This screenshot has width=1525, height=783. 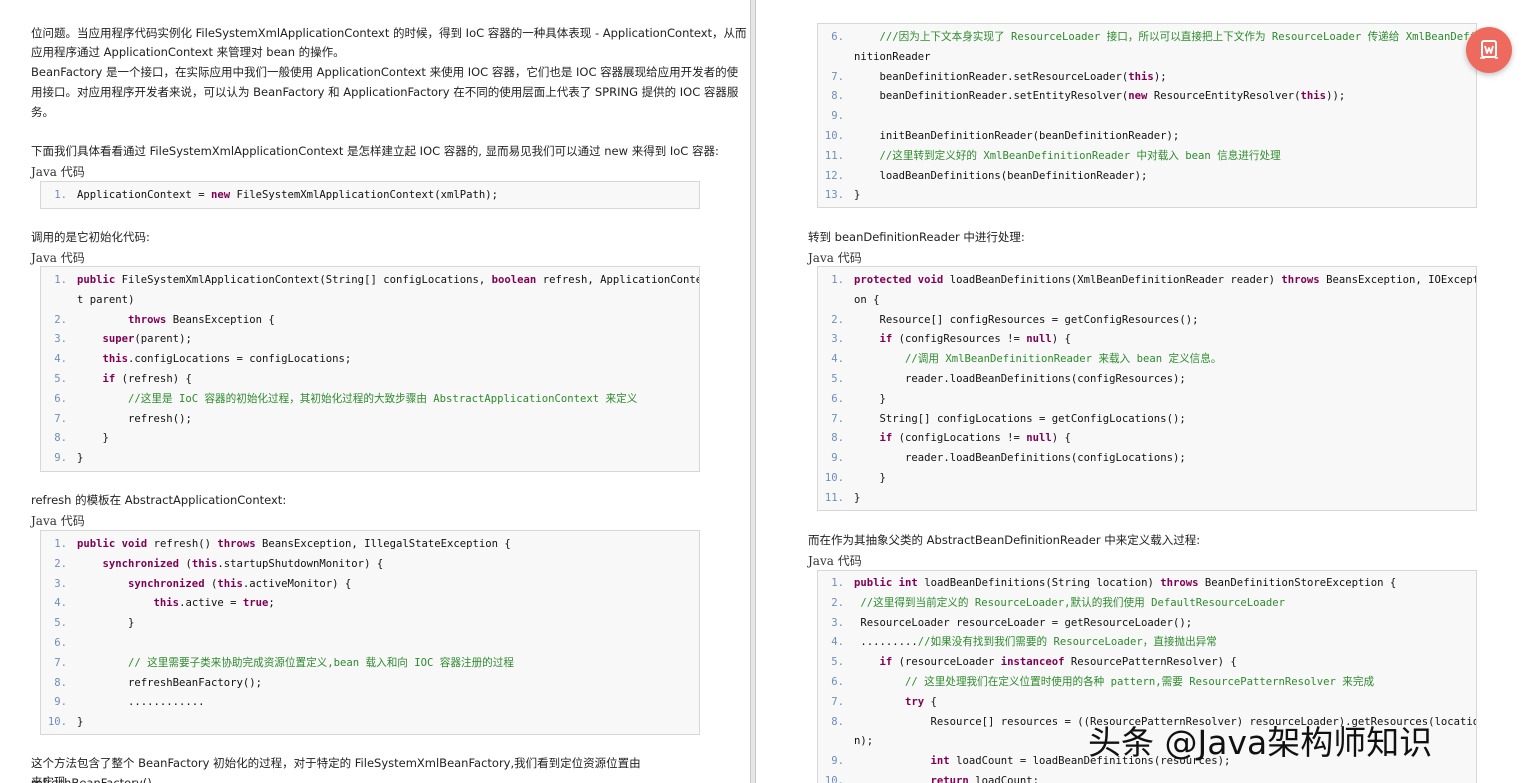 I want to click on code-text: refresh();, so click(x=160, y=418).